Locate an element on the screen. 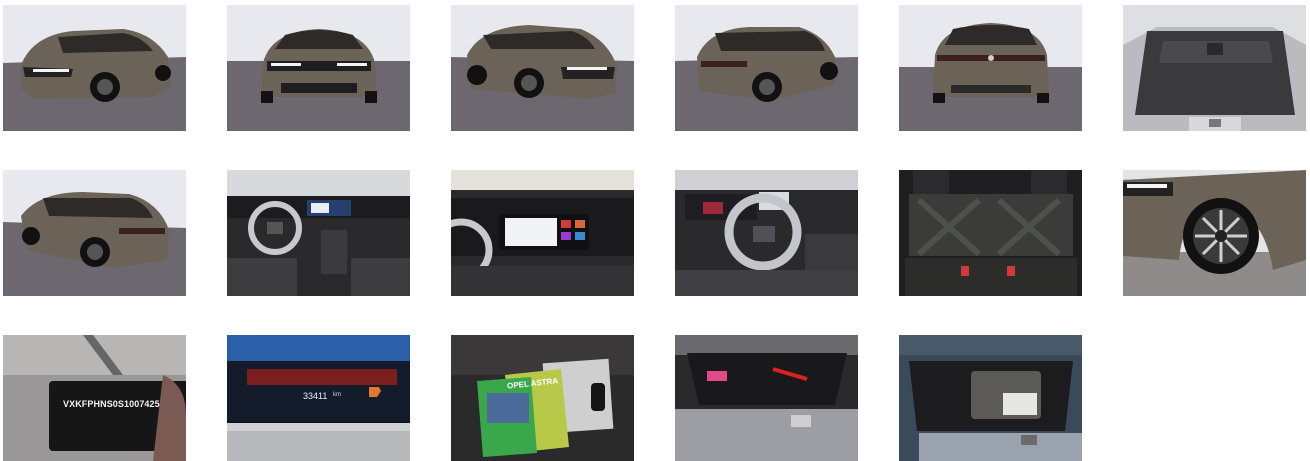 Image resolution: width=1310 pixels, height=461 pixels. car-rear-right-image is located at coordinates (94, 233).